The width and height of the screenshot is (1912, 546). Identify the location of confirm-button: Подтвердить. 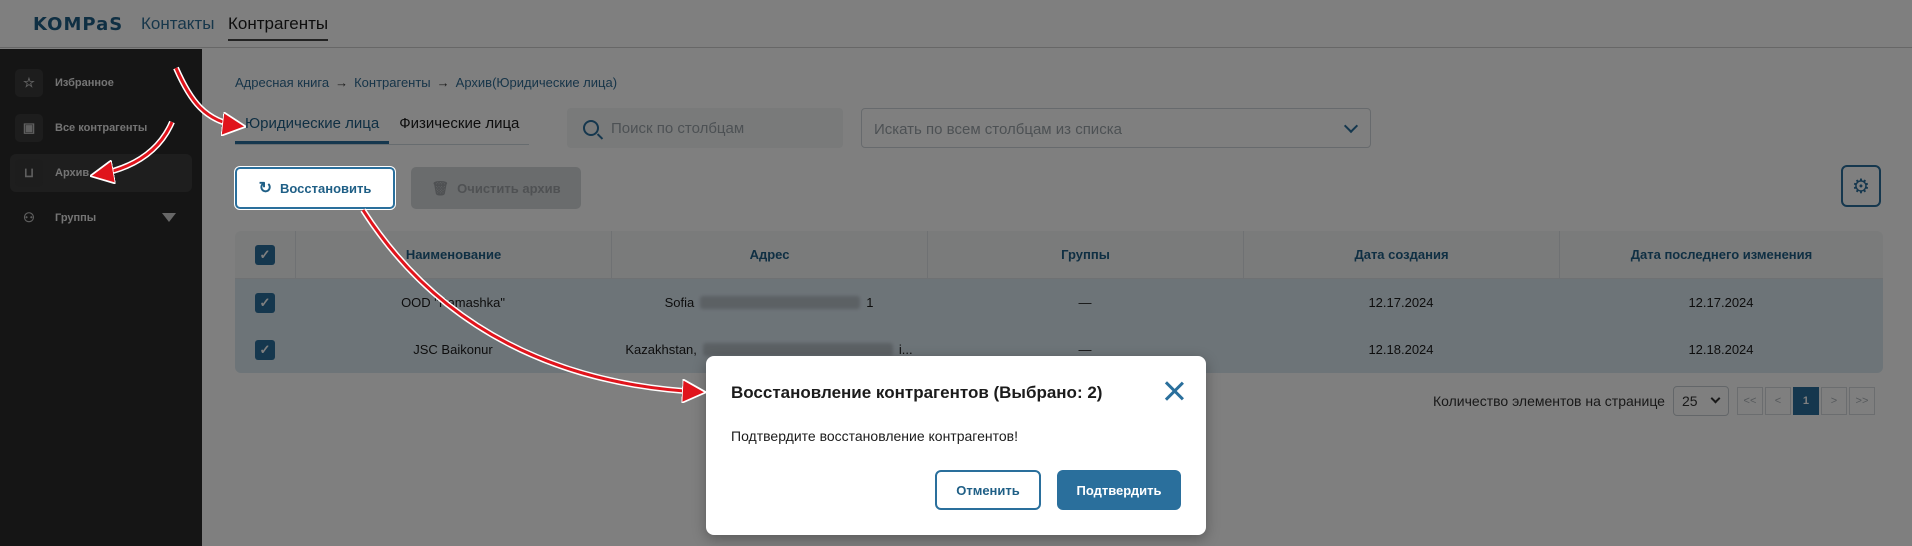
(1119, 490).